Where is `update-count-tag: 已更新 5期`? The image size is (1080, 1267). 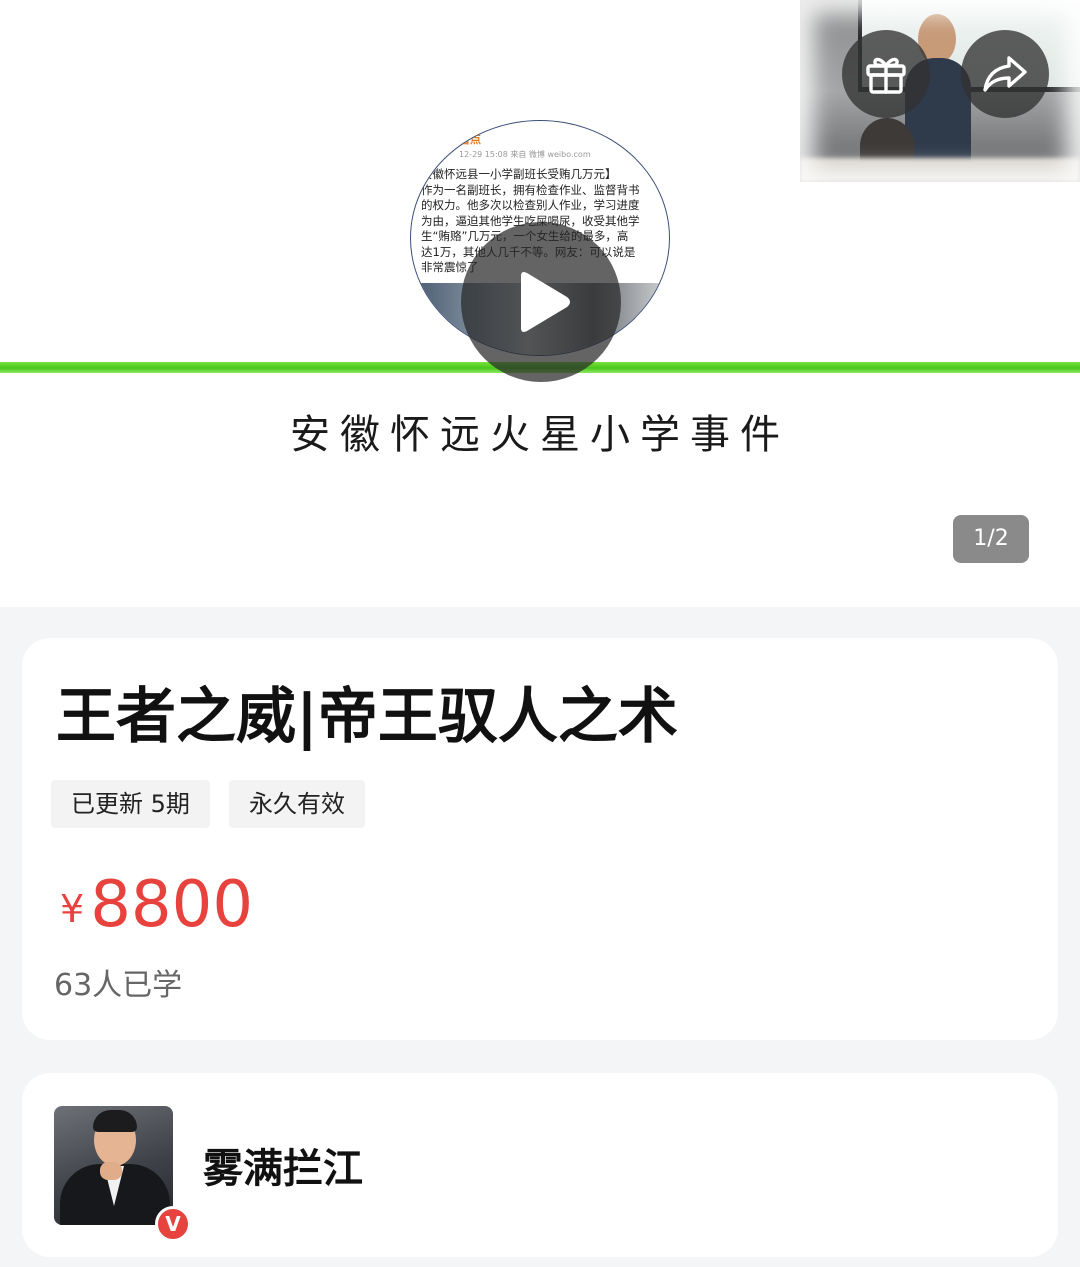
update-count-tag: 已更新 5期 is located at coordinates (130, 804).